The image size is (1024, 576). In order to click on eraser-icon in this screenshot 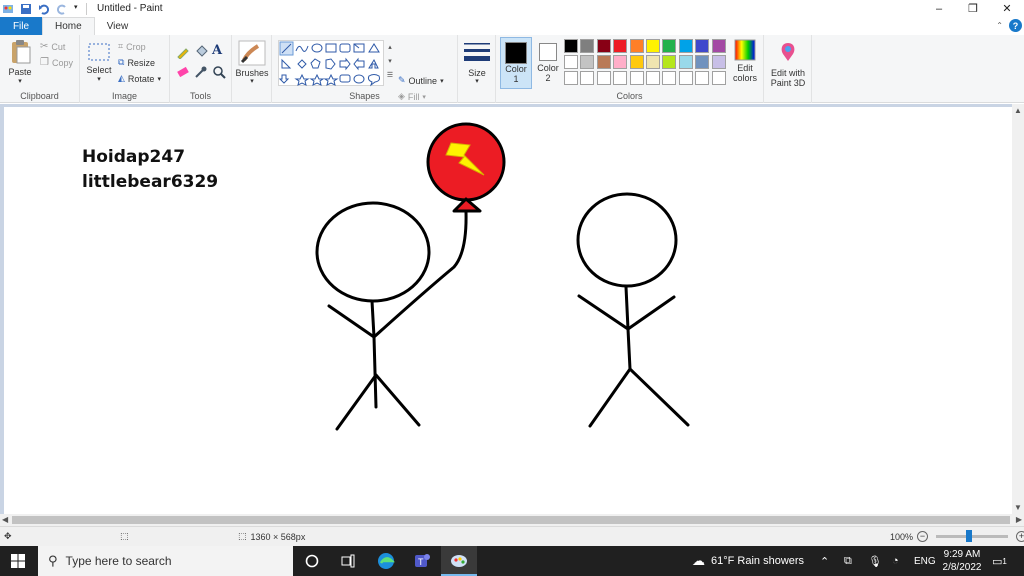, I will do `click(183, 72)`.